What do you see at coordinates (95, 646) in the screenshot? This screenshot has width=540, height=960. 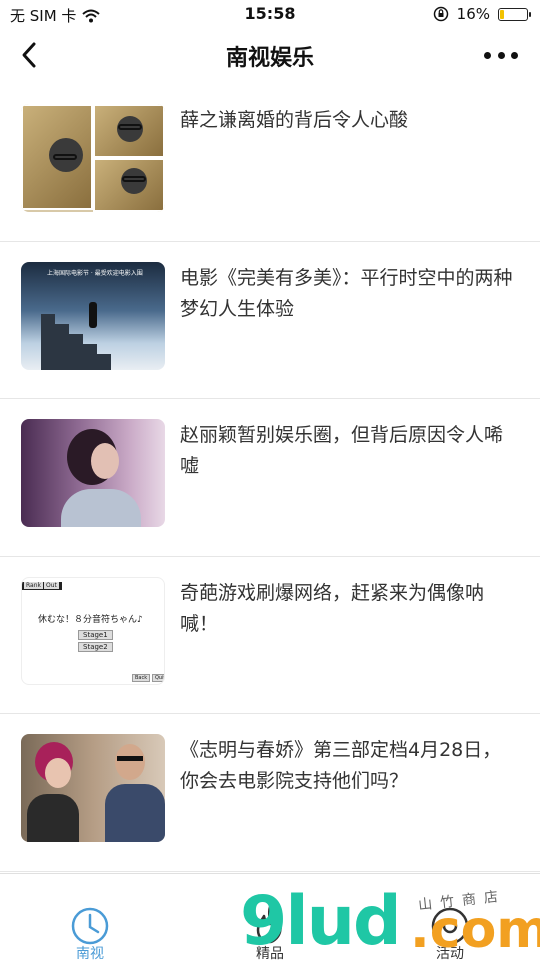 I see `thumb-stage2-button: Stage2` at bounding box center [95, 646].